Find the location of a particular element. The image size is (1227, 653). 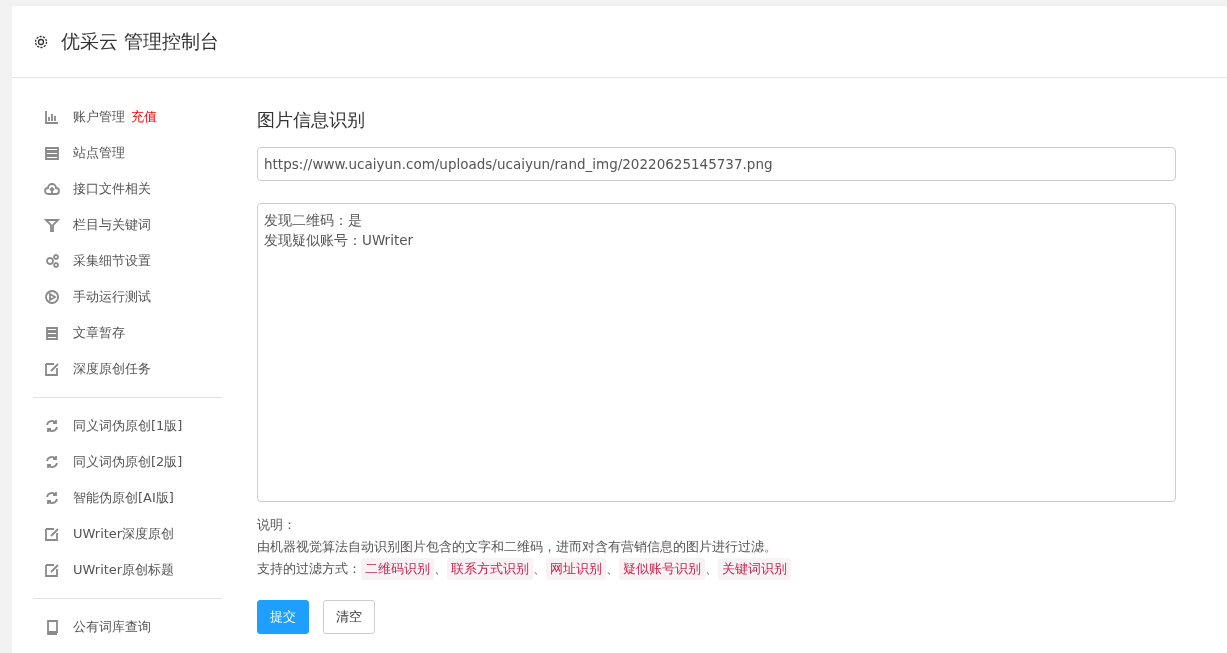

sidebar-item: 同义词伪原创[1版] is located at coordinates (128, 426).